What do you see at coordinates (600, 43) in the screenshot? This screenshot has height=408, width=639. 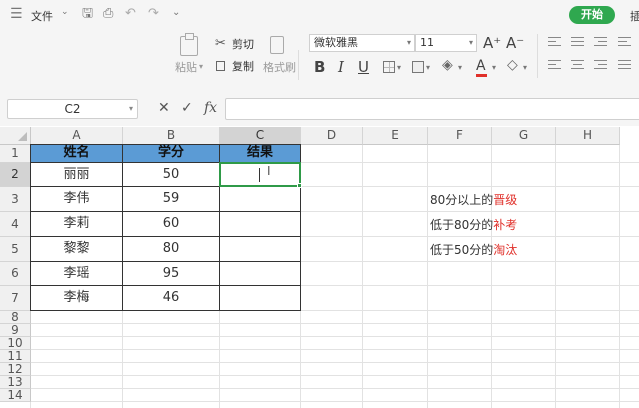 I see `align-bottom-icon` at bounding box center [600, 43].